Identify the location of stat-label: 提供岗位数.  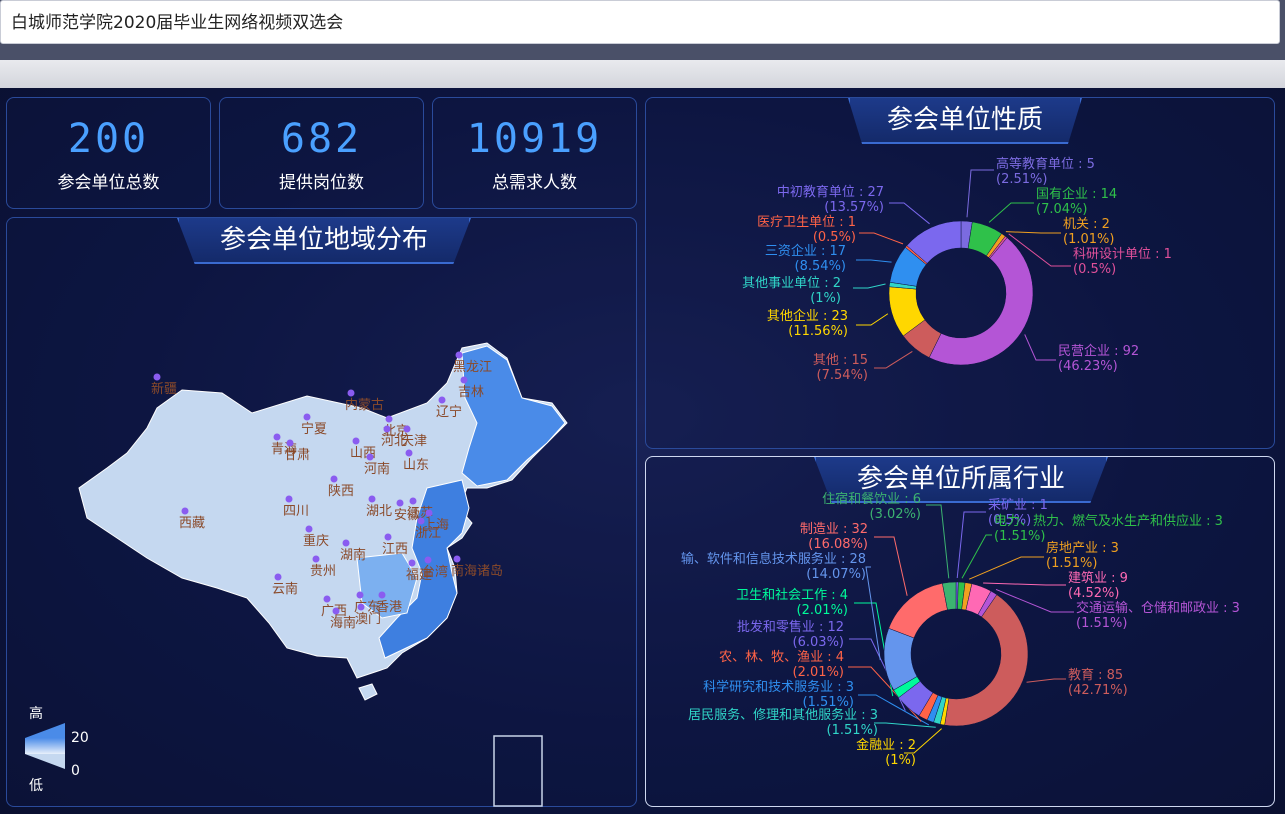
(321, 183).